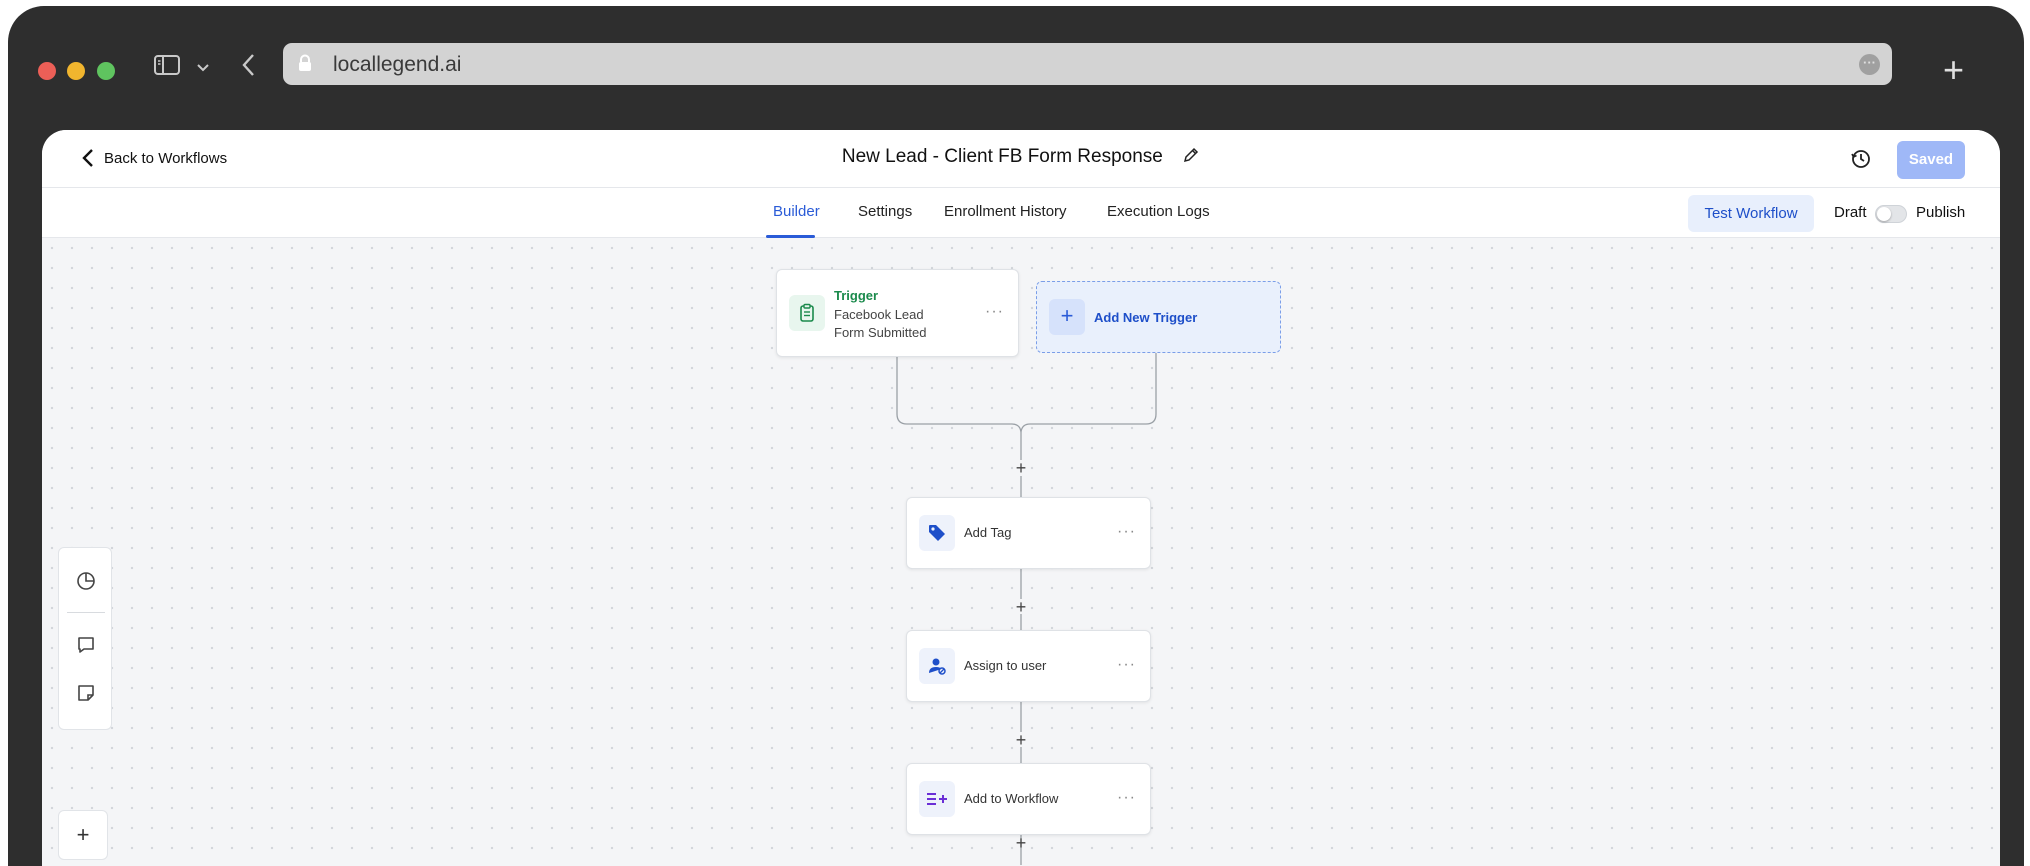  What do you see at coordinates (988, 532) in the screenshot?
I see `action-label: Add Tag` at bounding box center [988, 532].